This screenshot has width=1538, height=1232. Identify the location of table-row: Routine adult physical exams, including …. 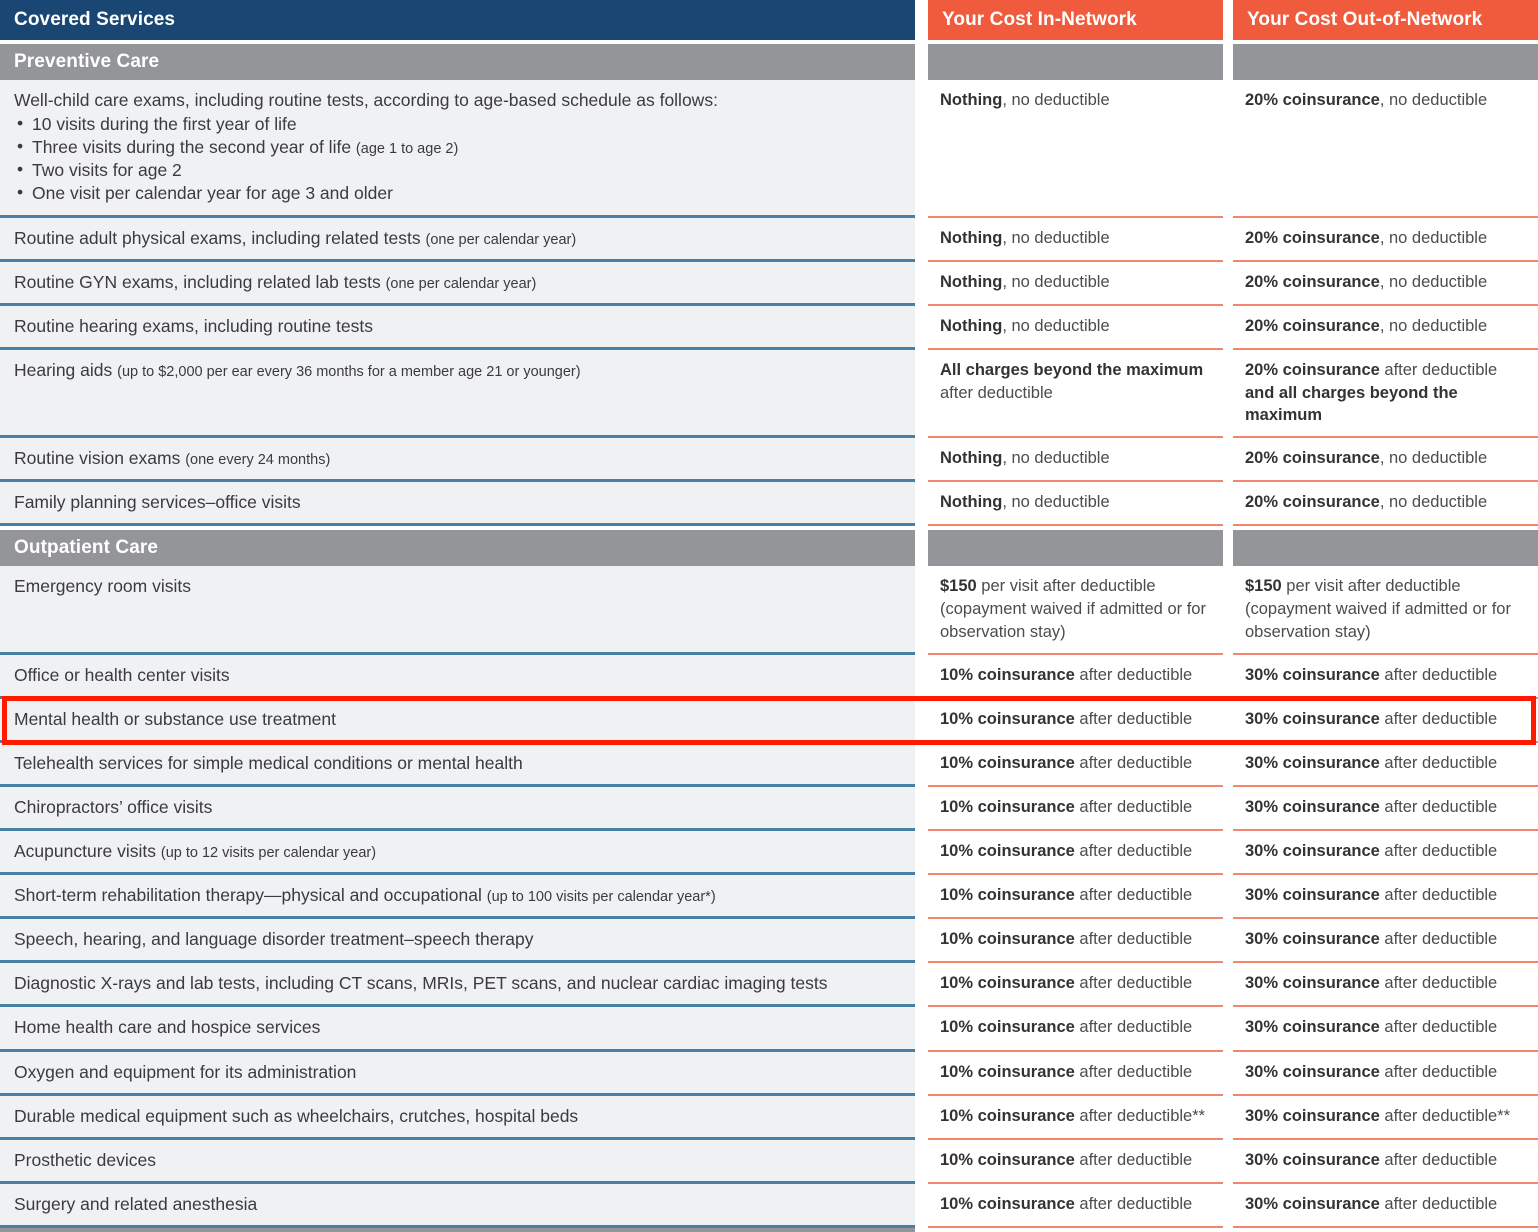
(769, 239).